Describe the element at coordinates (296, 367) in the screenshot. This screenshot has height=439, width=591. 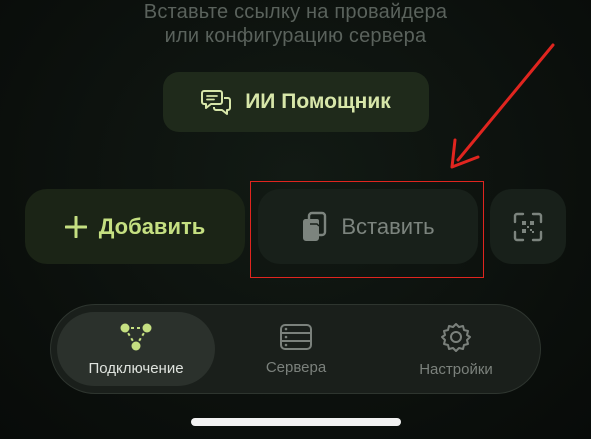
I see `tab-servers-label: Сервера` at that location.